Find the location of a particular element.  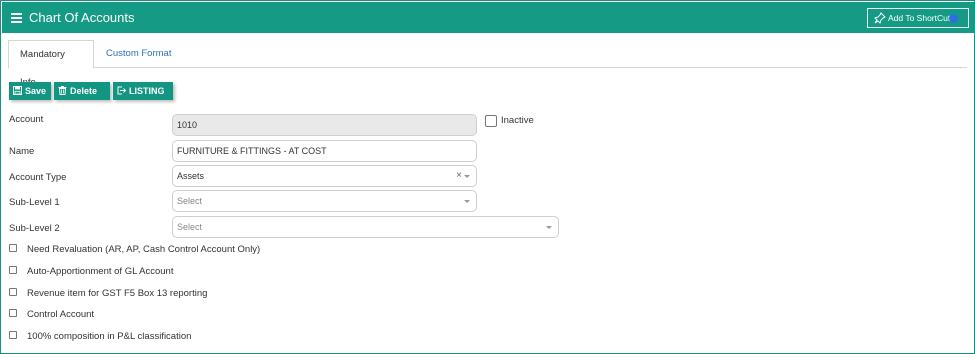

tab-bar: Mandatory Info Custom Format is located at coordinates (487, 64).